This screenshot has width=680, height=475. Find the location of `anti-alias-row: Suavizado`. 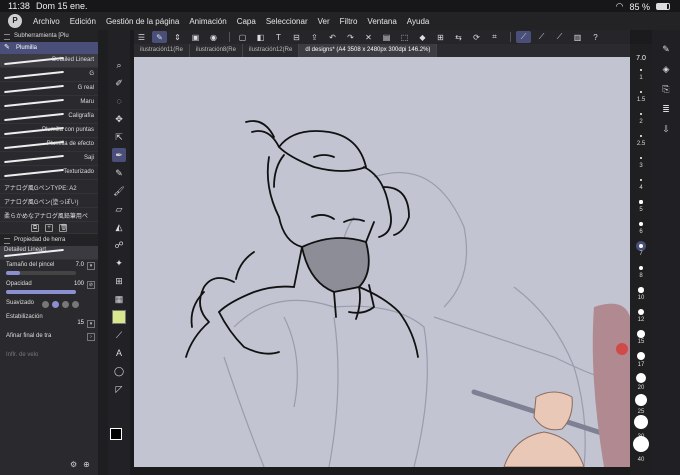

anti-alias-row: Suavizado is located at coordinates (49, 305).